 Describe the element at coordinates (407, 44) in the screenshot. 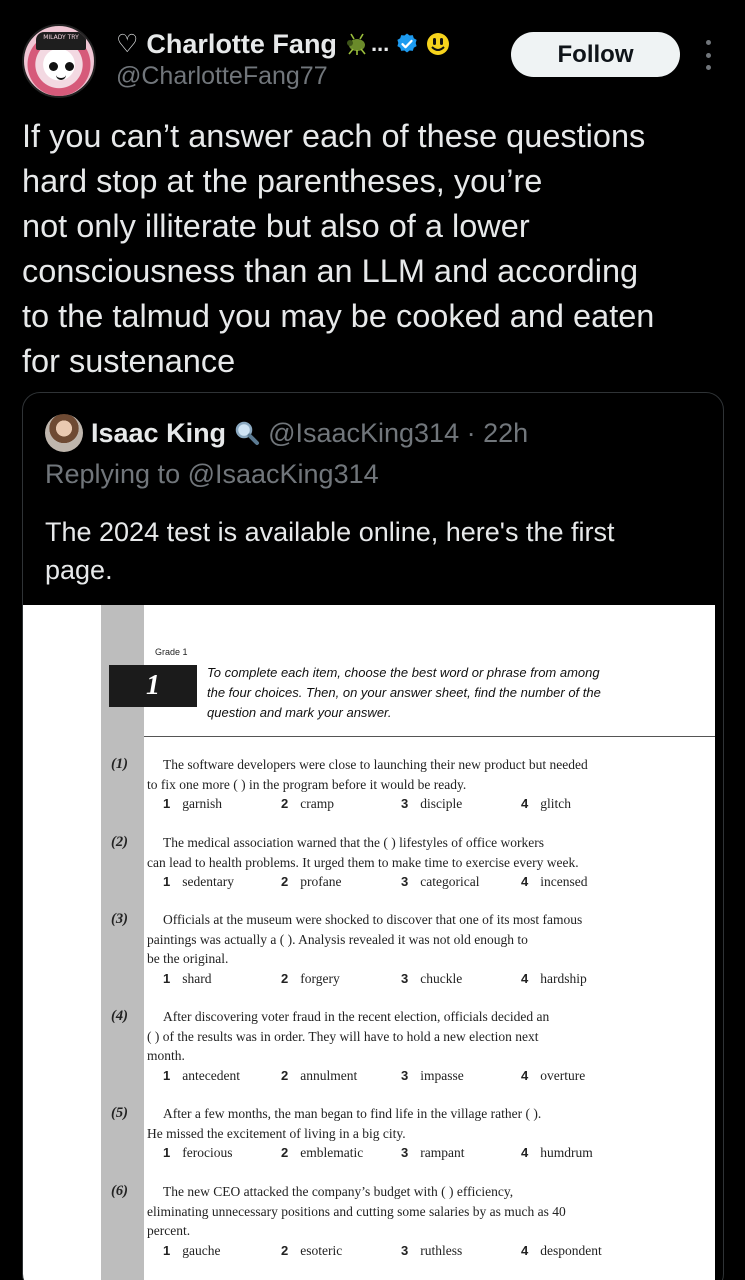

I see `verified-badge-icon` at that location.